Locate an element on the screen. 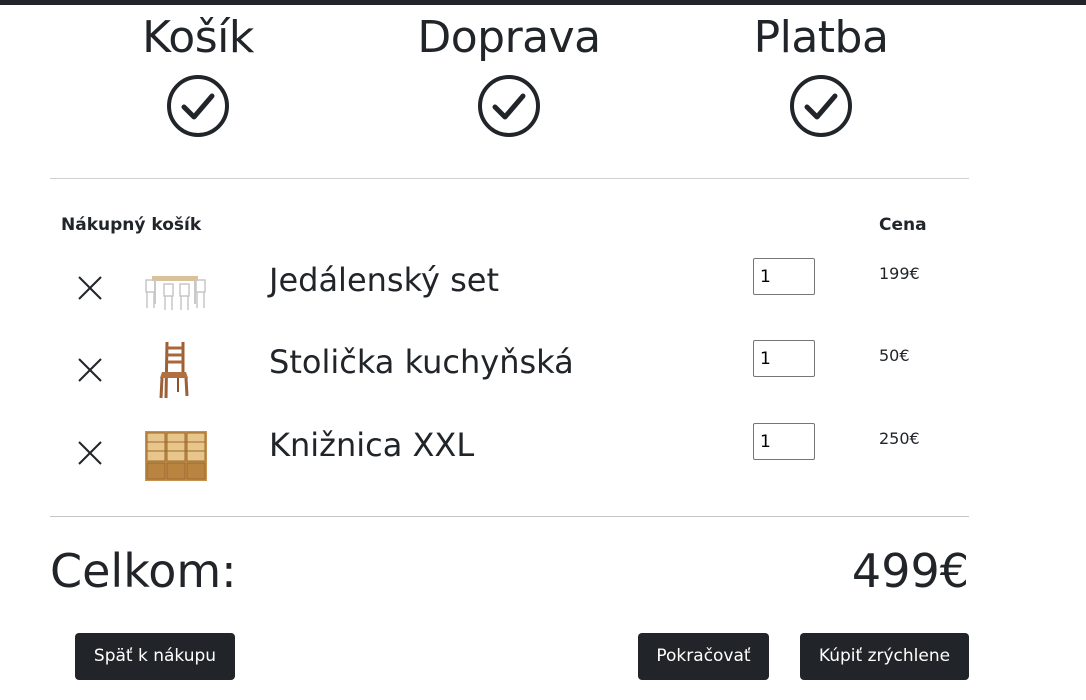  cart-item: Stolička kuchyňská 50€ is located at coordinates (509, 369).